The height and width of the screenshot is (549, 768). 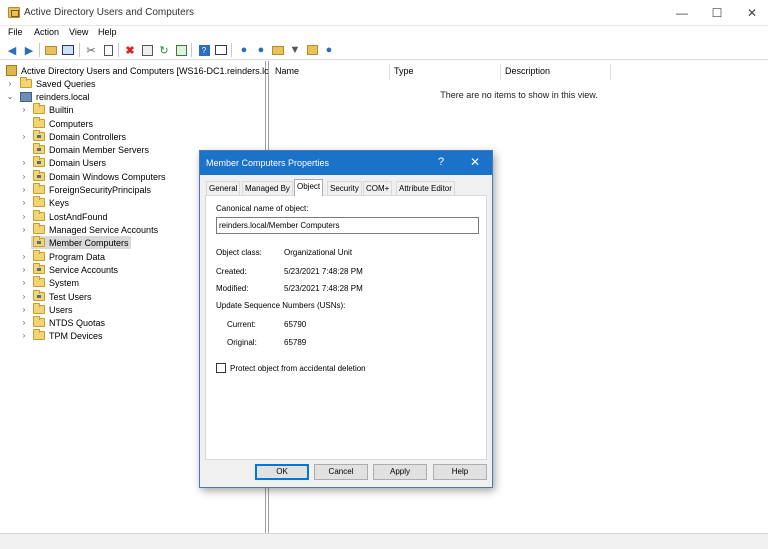 I want to click on up-folder-icon, so click(x=51, y=50).